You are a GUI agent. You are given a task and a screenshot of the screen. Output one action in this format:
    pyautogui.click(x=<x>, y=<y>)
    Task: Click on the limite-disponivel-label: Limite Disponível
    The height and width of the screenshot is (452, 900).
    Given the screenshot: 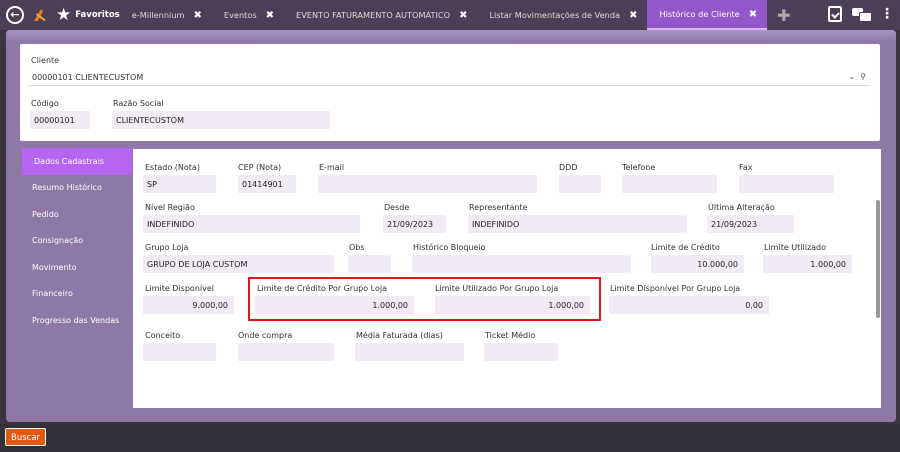 What is the action you would take?
    pyautogui.click(x=179, y=288)
    